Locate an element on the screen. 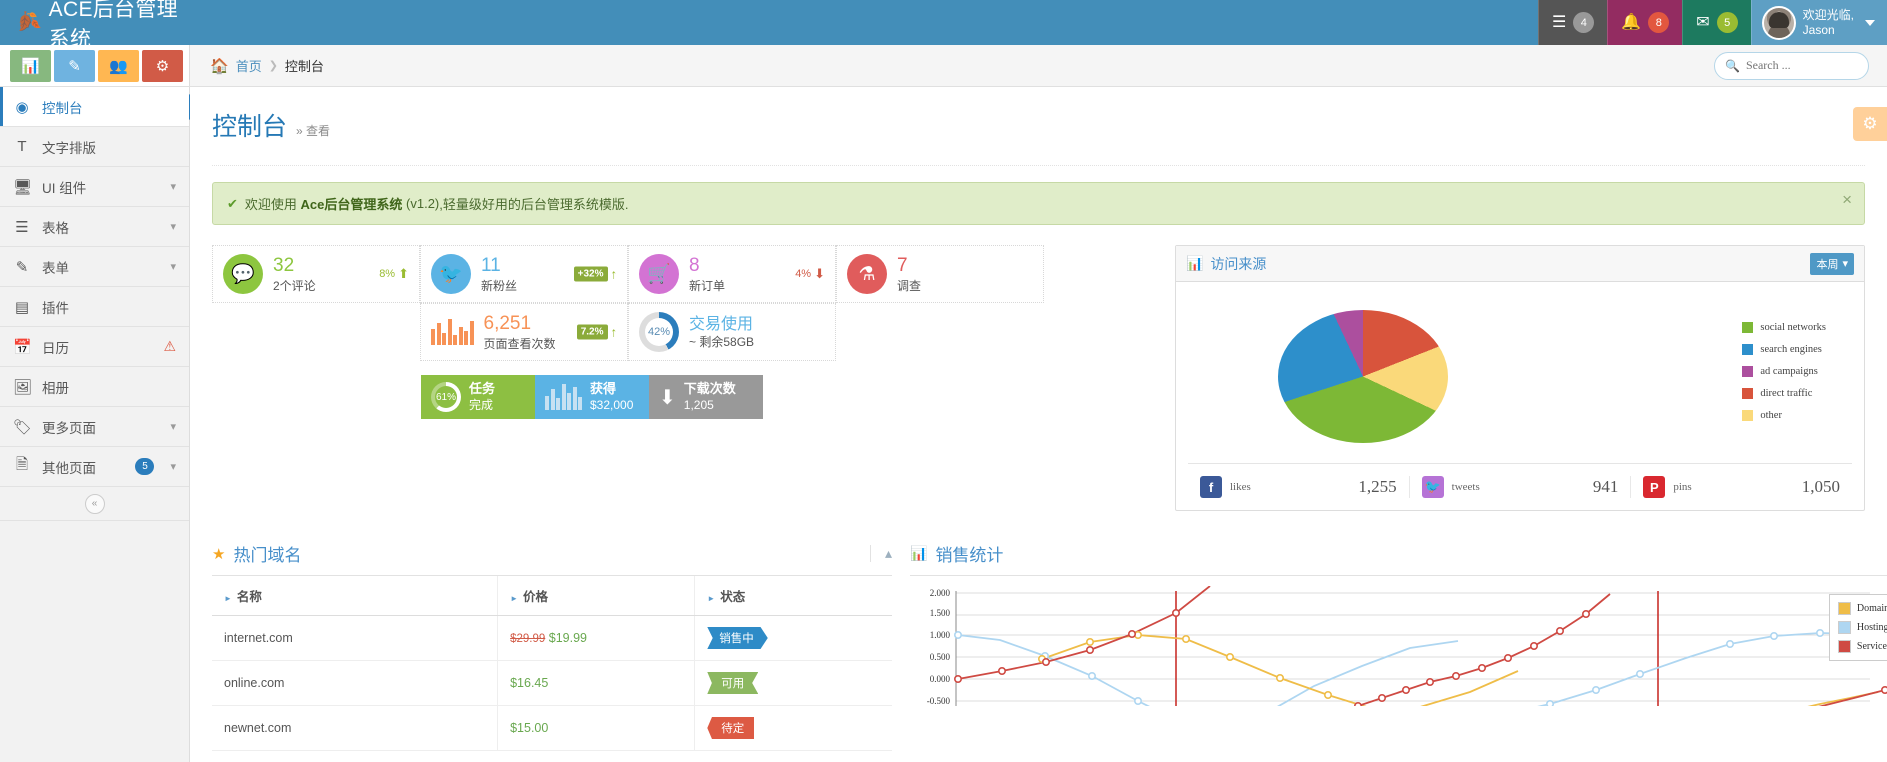 Image resolution: width=1887 pixels, height=762 pixels. price-new: $16.45 is located at coordinates (529, 683).